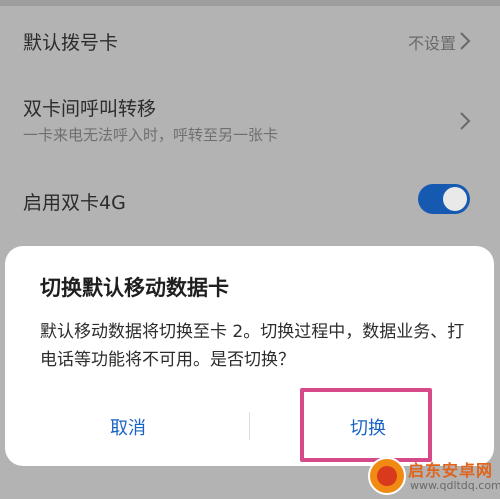 Image resolution: width=500 pixels, height=499 pixels. Describe the element at coordinates (151, 135) in the screenshot. I see `call-forward-subtitle: 一卡来电无法呼入时，呼转至另一张卡` at that location.